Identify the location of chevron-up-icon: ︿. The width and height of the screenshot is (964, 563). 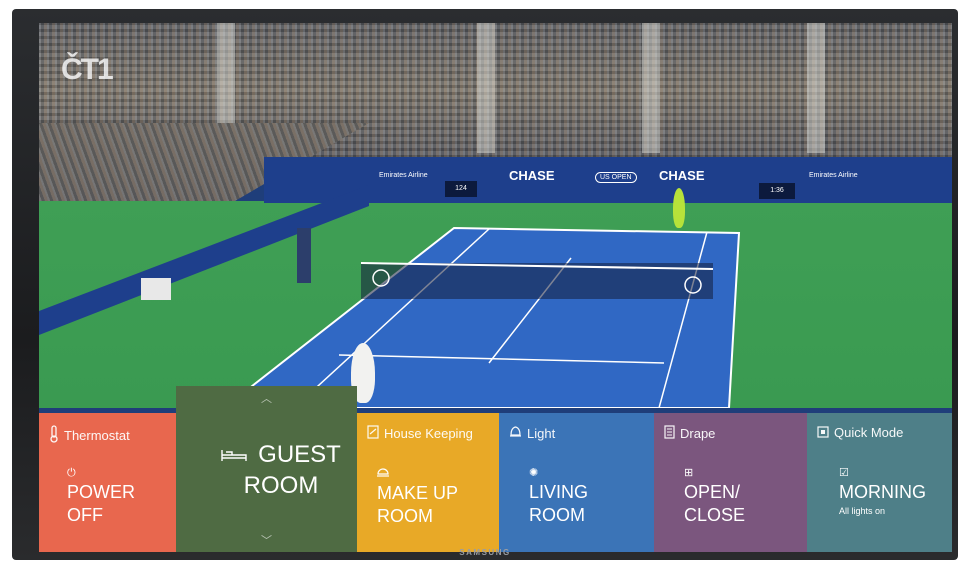
(266, 398).